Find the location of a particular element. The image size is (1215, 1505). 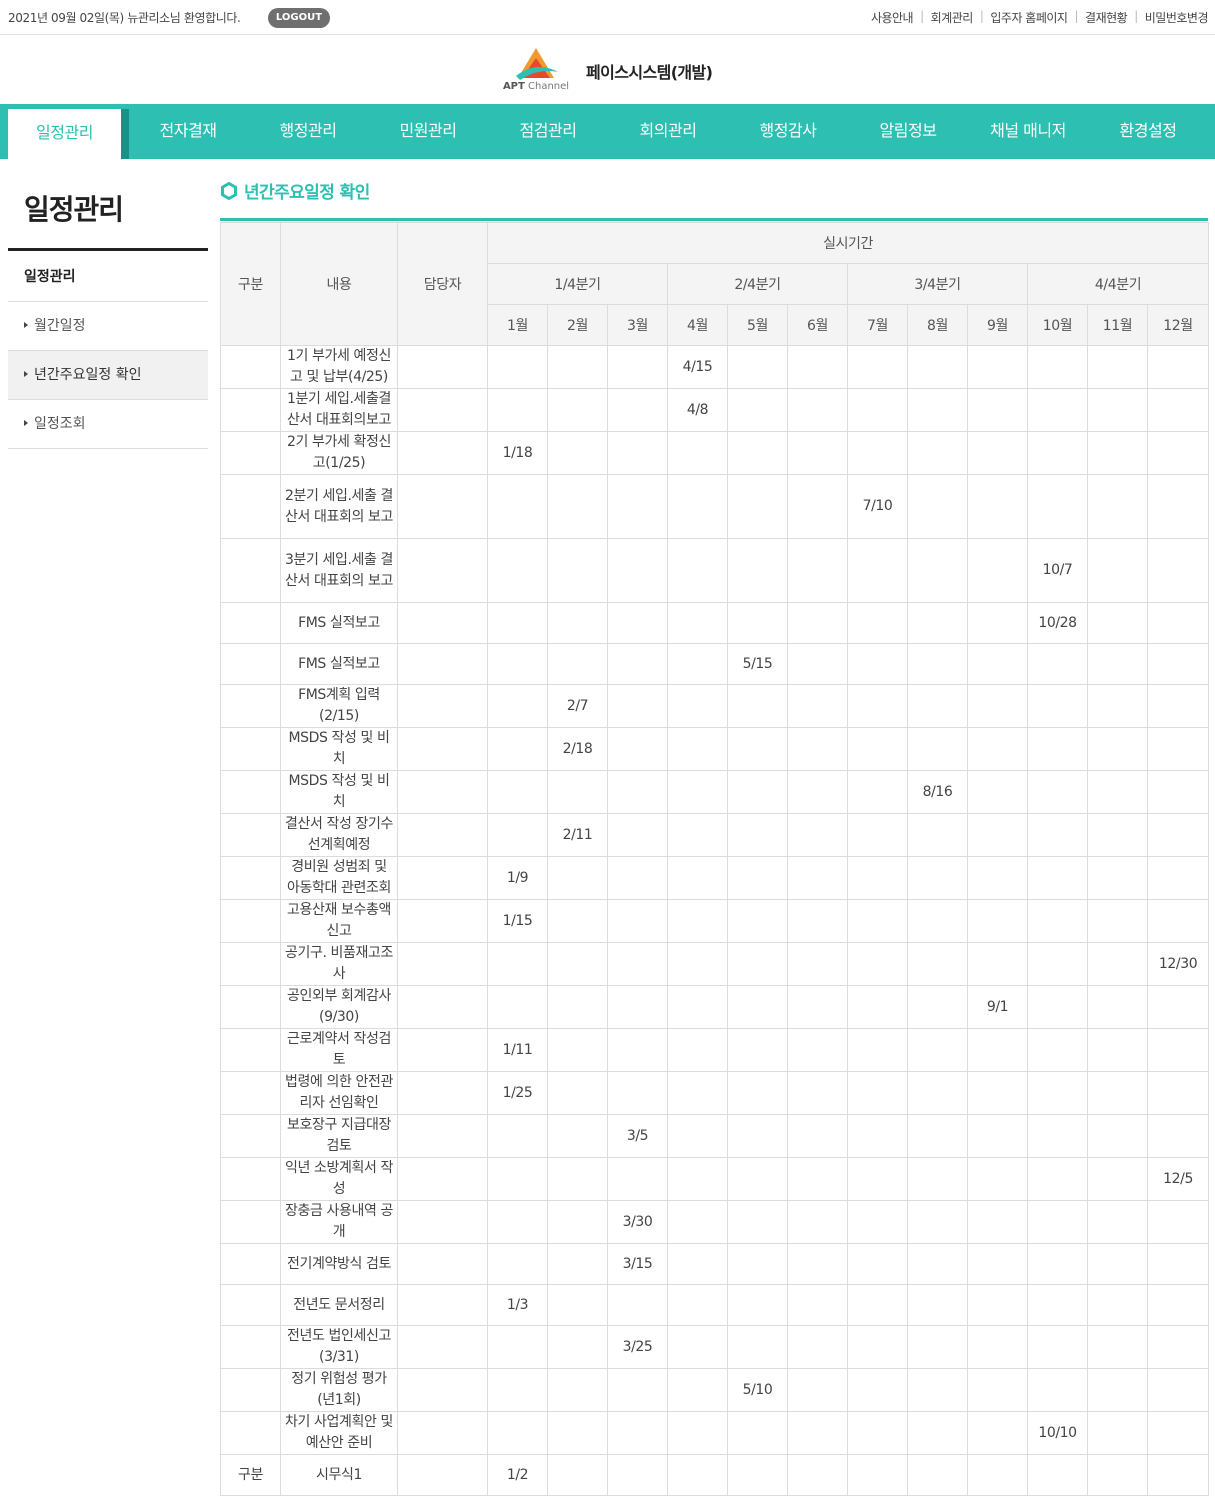

table-row: MSDS 작성 및 비치 8/16 is located at coordinates (715, 792).